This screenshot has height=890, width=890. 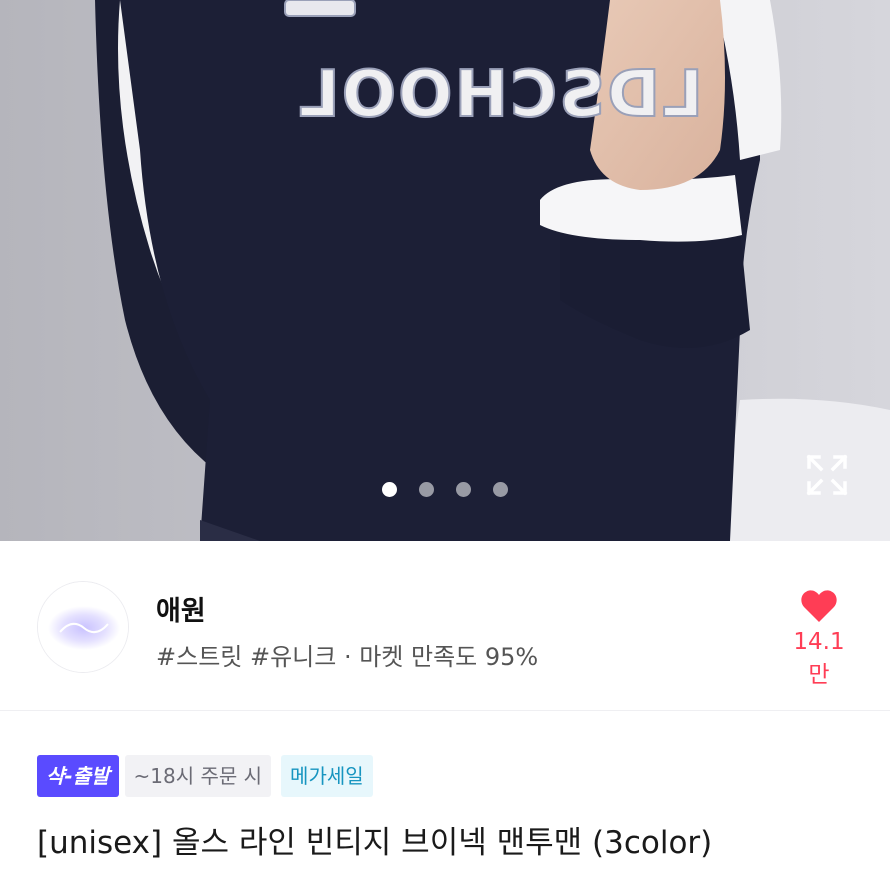 I want to click on badge-row: 샥-출발 ~18시 주문 시 메가세일, so click(x=205, y=776).